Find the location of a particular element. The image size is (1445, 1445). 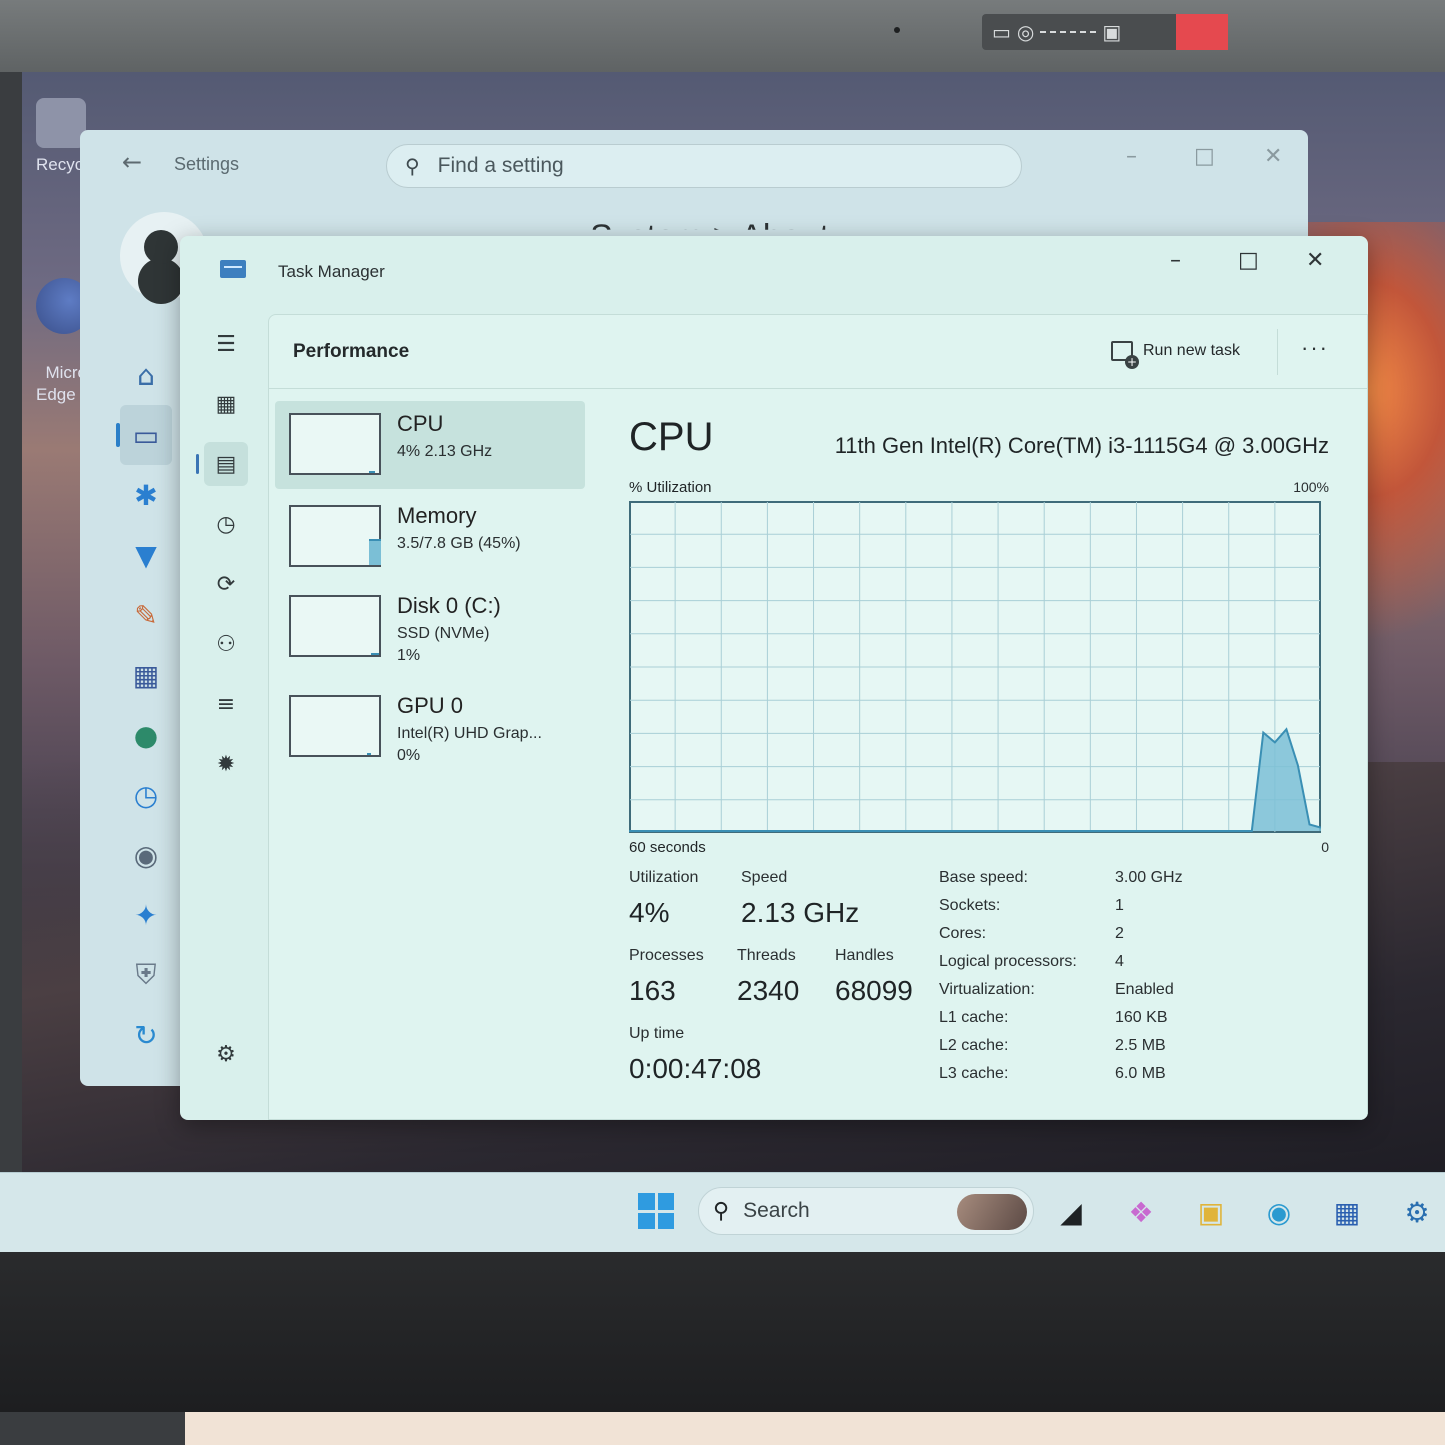

performance-header: Performance Run new task ··· is located at coordinates (818, 352).